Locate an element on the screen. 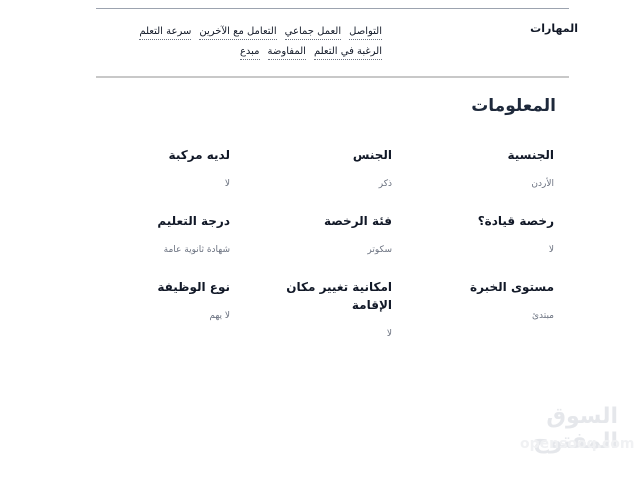 The height and width of the screenshot is (480, 640). field-value: سكوتر is located at coordinates (379, 250).